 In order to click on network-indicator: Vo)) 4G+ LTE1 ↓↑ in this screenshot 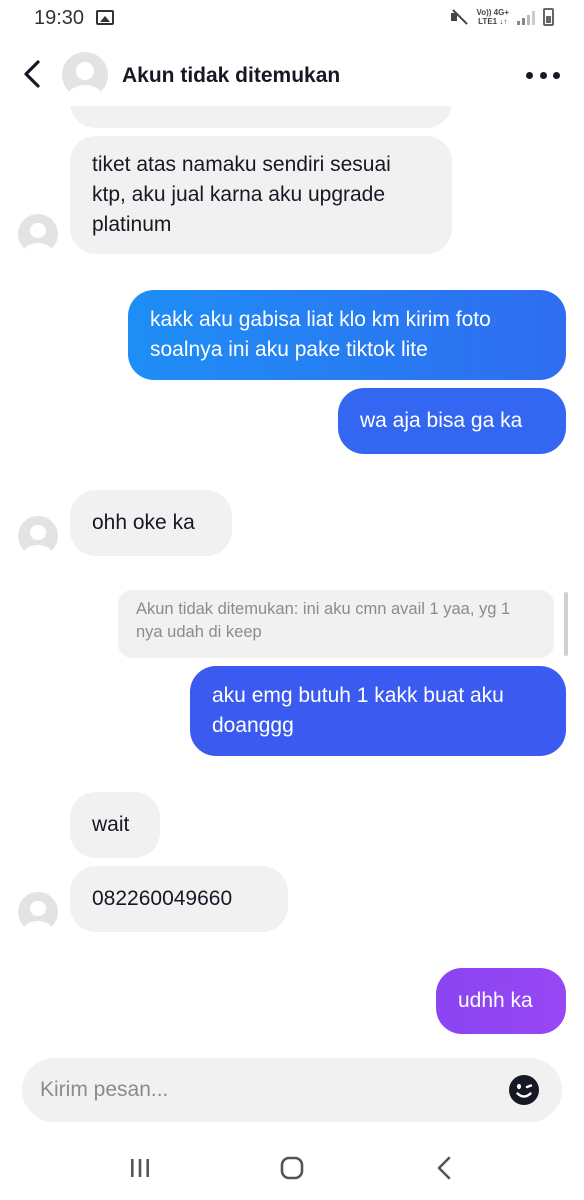, I will do `click(492, 17)`.